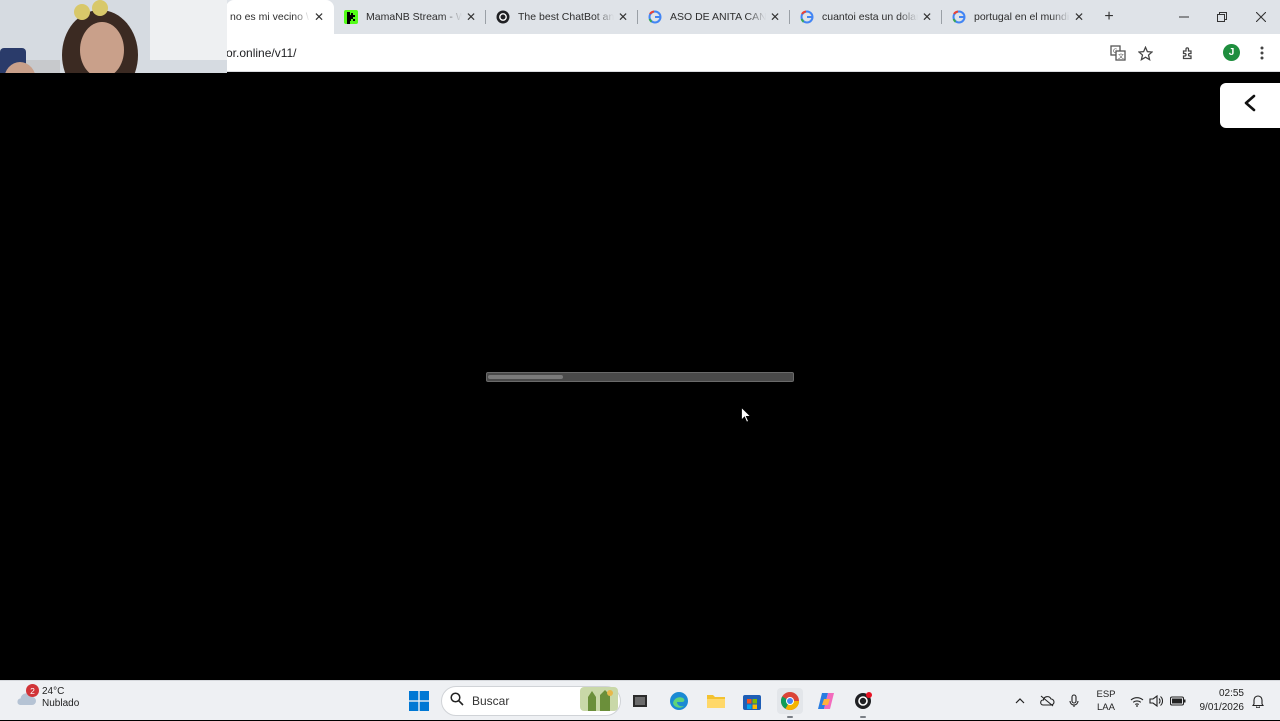  I want to click on microsoft-store-icon, so click(752, 701).